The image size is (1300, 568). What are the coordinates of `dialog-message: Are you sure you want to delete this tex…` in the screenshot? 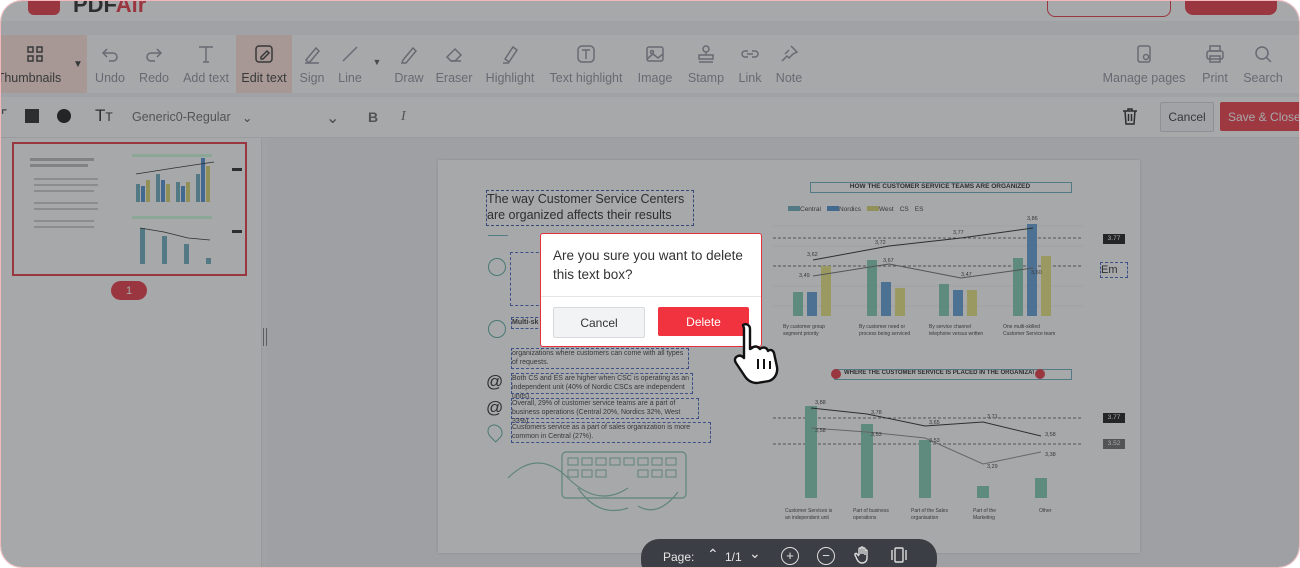 It's located at (648, 265).